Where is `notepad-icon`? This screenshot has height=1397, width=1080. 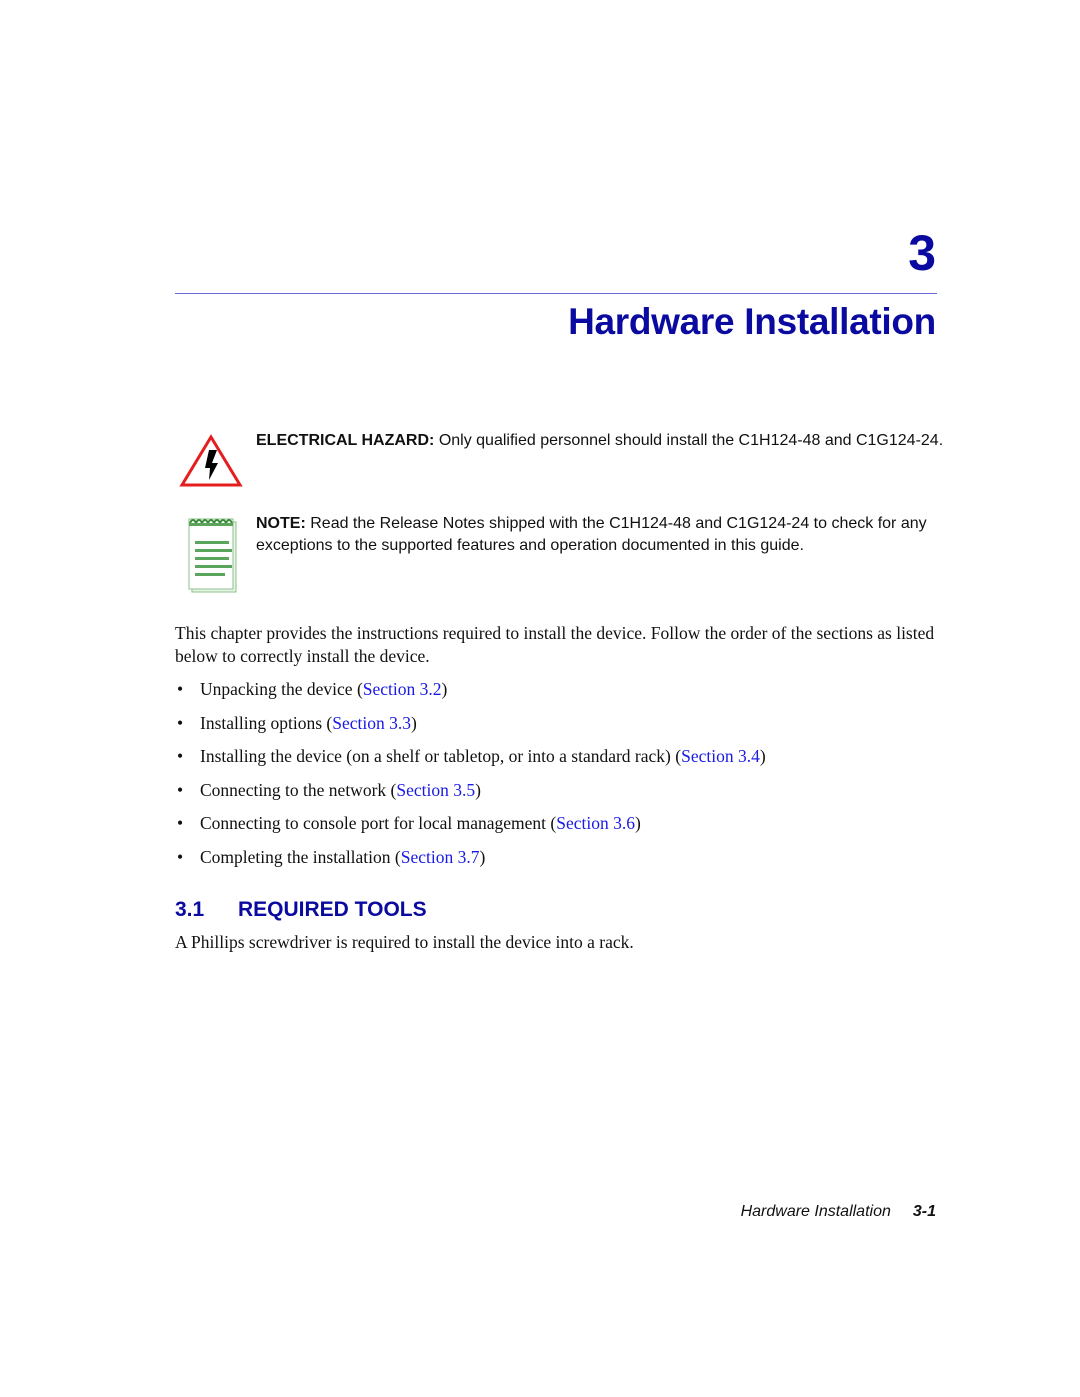
notepad-icon is located at coordinates (213, 558).